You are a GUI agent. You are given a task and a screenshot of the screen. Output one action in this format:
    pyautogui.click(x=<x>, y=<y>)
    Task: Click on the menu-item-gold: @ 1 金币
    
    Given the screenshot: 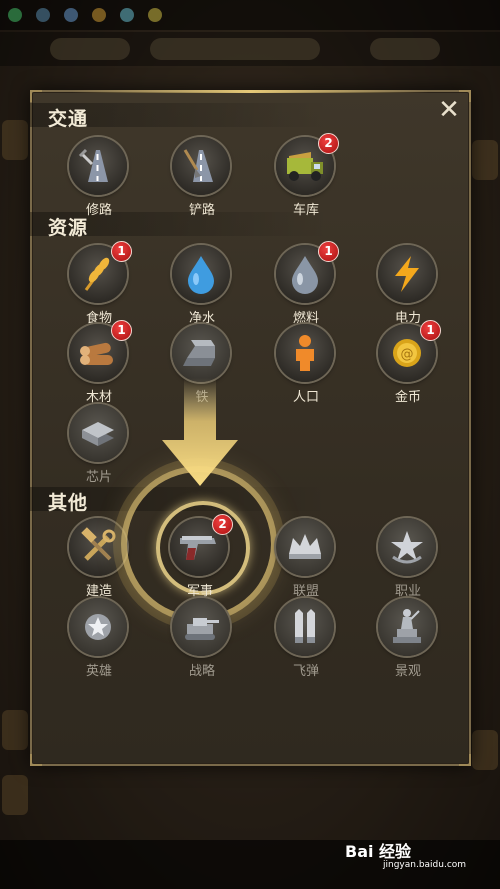 What is the action you would take?
    pyautogui.click(x=408, y=362)
    